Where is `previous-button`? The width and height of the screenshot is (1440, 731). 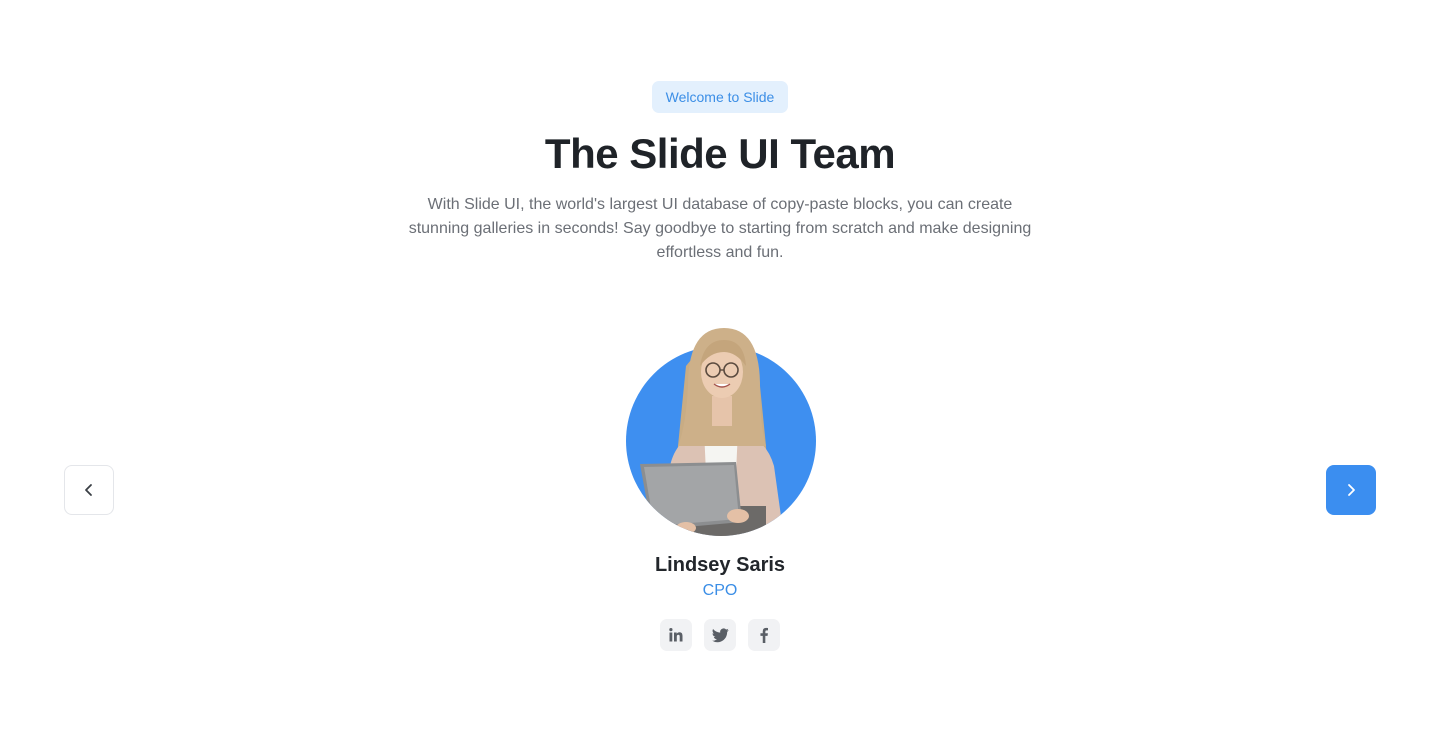 previous-button is located at coordinates (89, 490).